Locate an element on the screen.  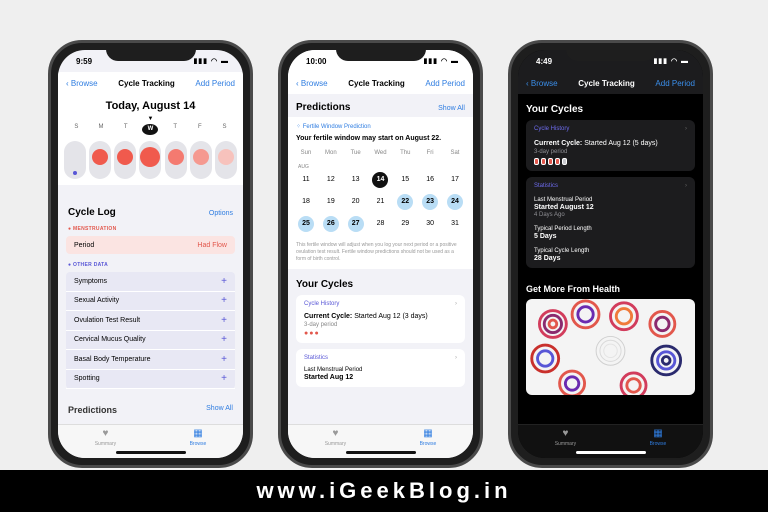
back-label: Browse is located at coordinates (314, 83).